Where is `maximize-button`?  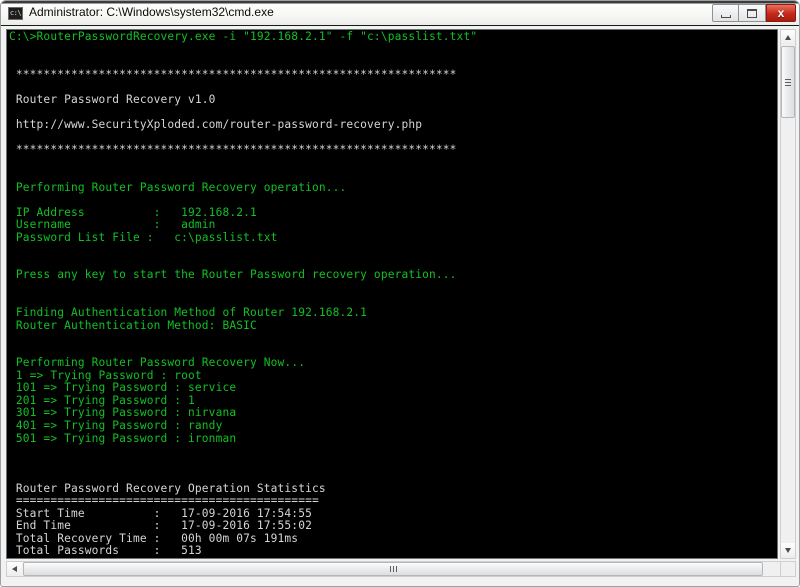 maximize-button is located at coordinates (752, 13).